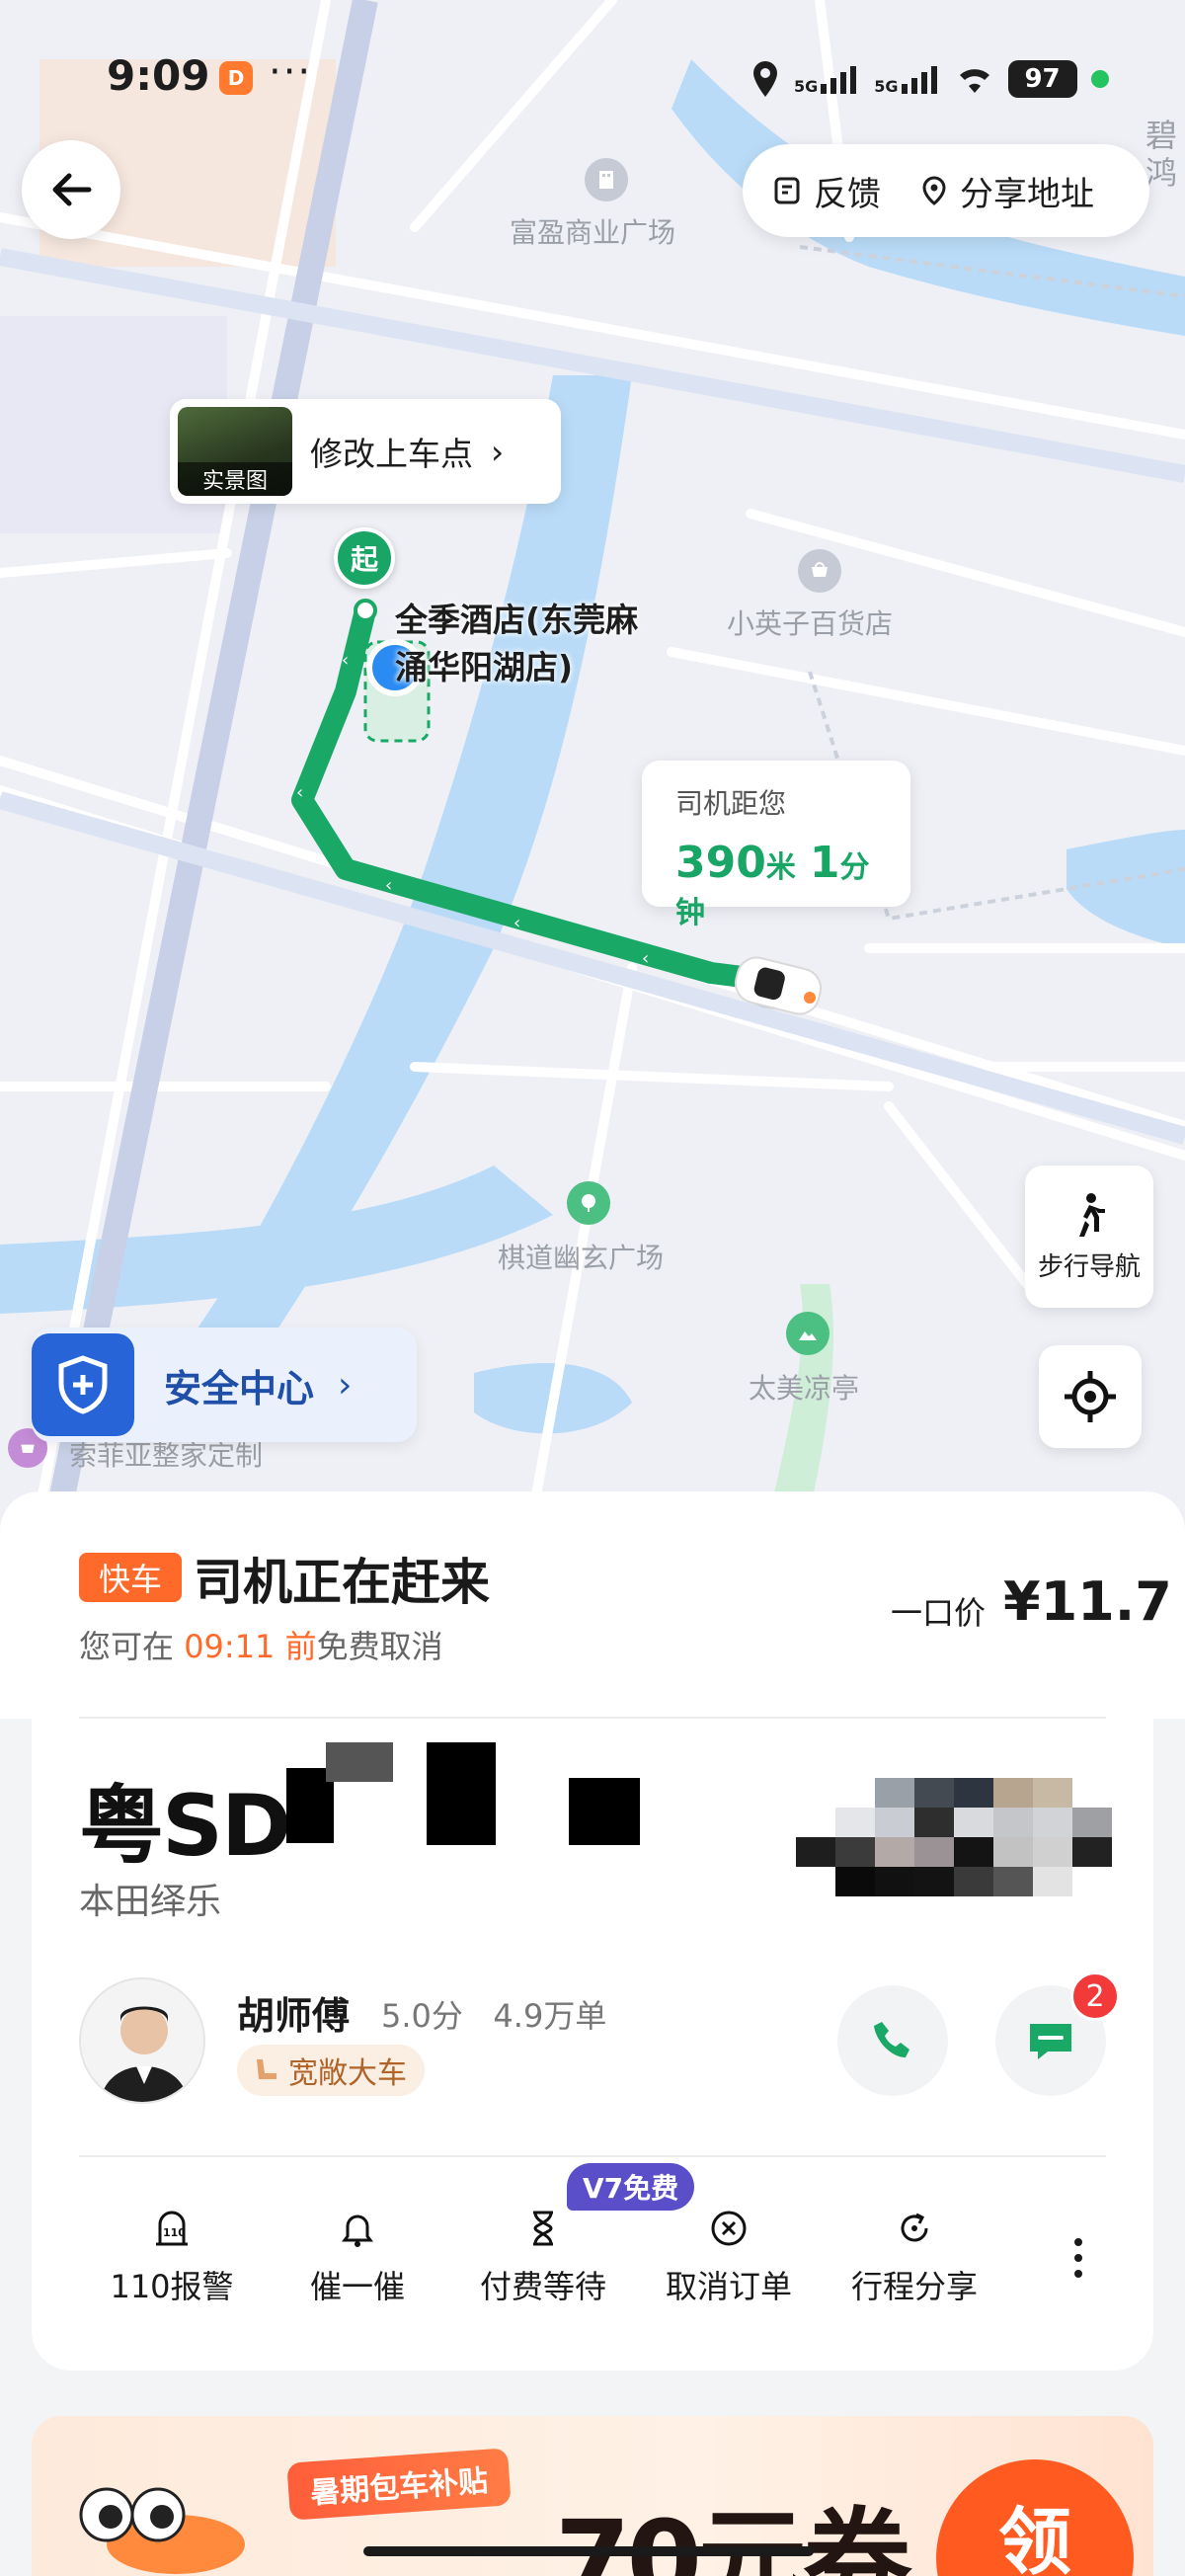 This screenshot has width=1185, height=2576. Describe the element at coordinates (543, 2228) in the screenshot. I see `hourglass-icon` at that location.